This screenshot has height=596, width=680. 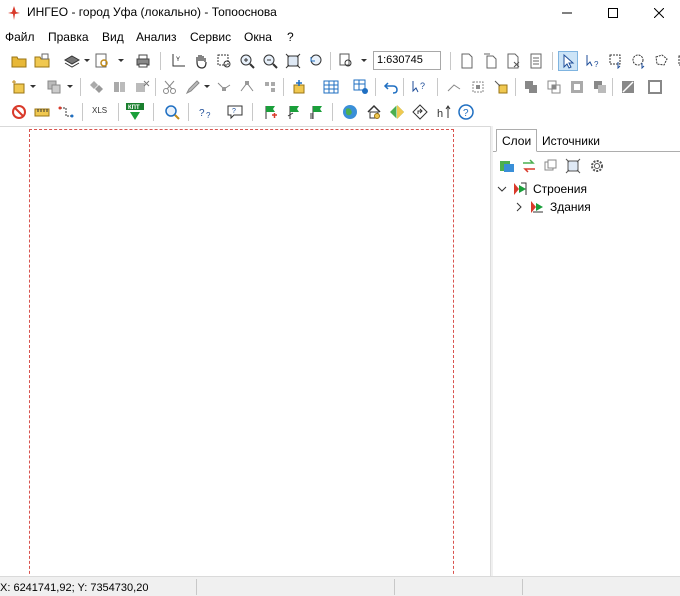 I want to click on select-more-button, so click(x=677, y=61).